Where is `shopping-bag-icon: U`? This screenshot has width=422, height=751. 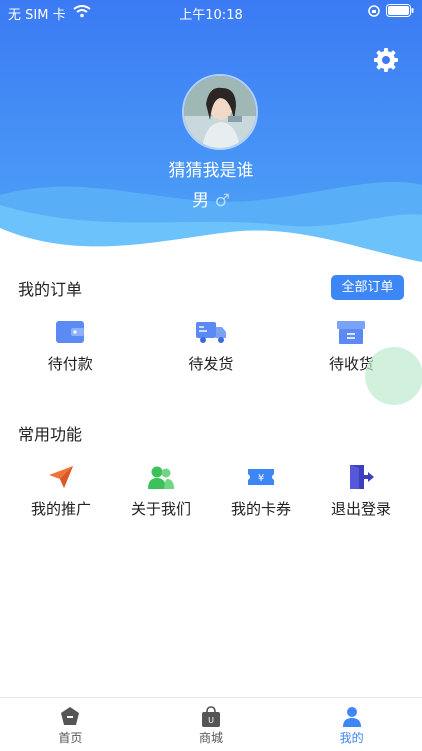
shopping-bag-icon: U is located at coordinates (211, 716).